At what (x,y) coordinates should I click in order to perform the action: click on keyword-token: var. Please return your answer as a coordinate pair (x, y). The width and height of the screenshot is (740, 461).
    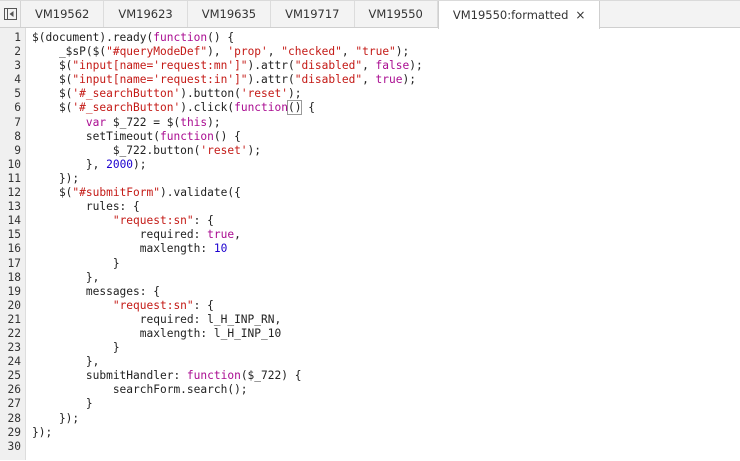
    Looking at the image, I should click on (96, 122).